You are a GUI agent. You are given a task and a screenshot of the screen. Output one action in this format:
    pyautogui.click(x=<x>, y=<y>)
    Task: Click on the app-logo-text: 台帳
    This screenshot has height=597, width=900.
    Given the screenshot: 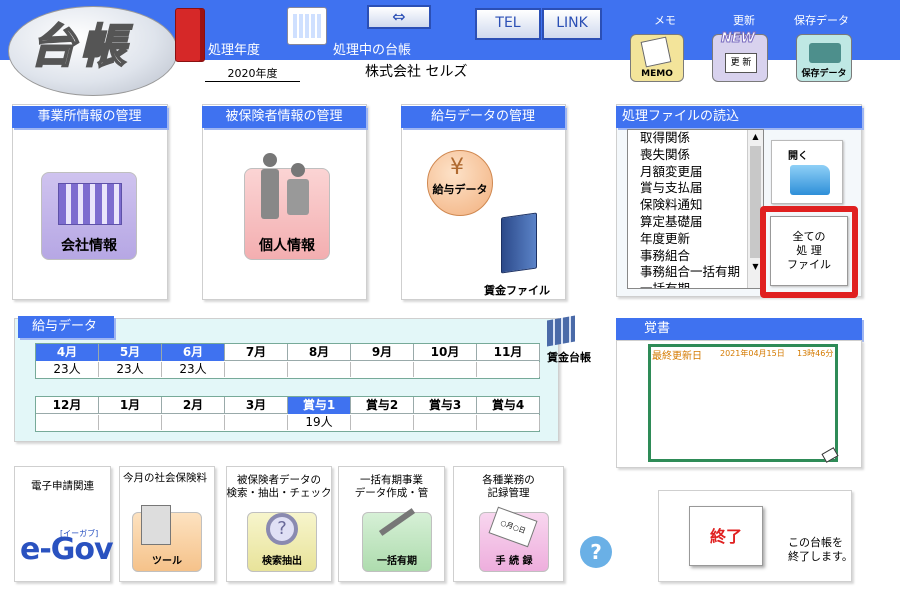 What is the action you would take?
    pyautogui.click(x=79, y=46)
    